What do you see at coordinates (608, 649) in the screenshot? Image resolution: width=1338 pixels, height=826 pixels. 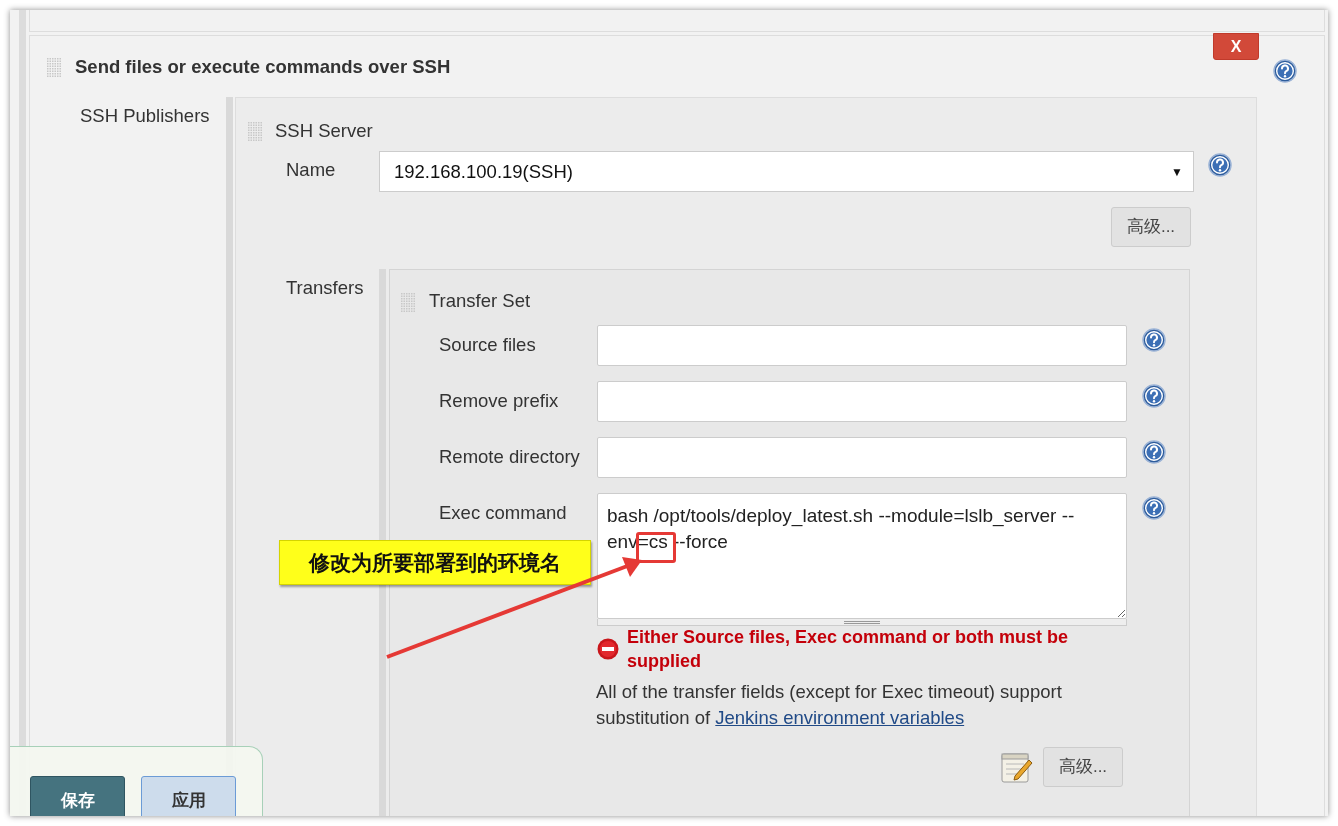 I see `error-icon` at bounding box center [608, 649].